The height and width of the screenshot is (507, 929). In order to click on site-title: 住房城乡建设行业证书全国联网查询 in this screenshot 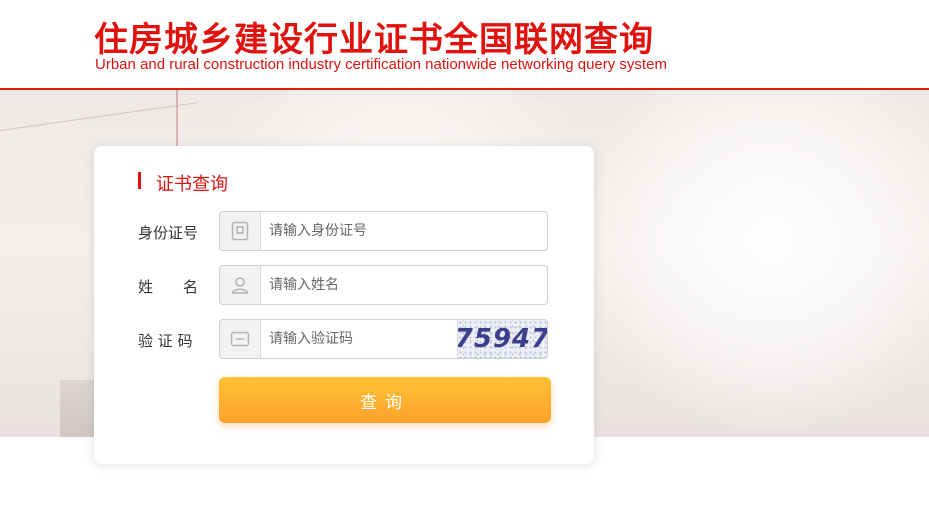, I will do `click(374, 40)`.